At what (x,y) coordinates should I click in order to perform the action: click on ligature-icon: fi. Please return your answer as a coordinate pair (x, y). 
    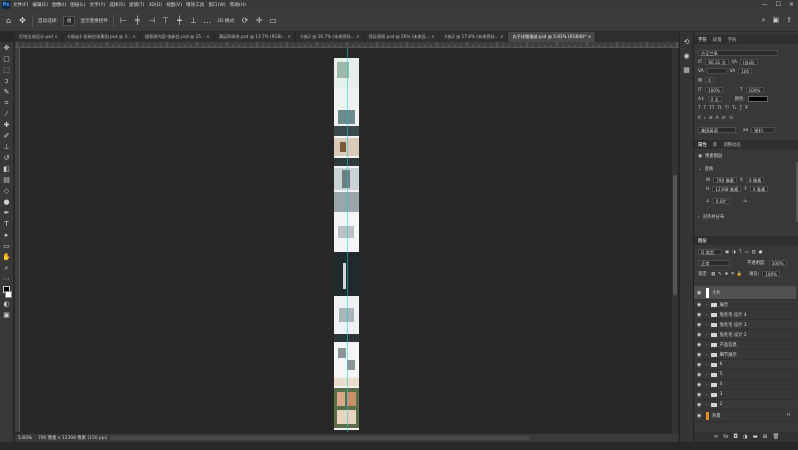
    Looking at the image, I should click on (699, 118).